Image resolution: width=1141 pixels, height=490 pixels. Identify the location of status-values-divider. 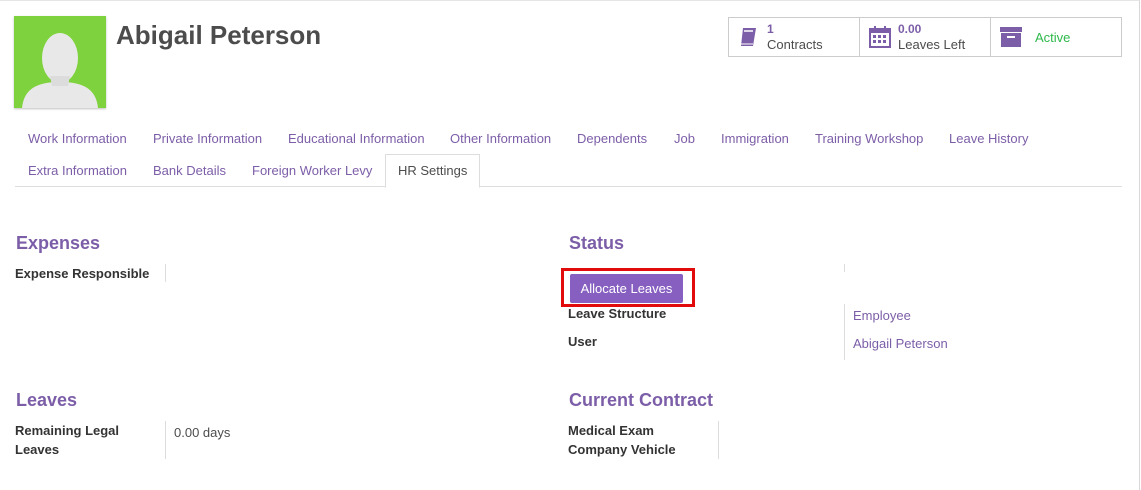
(844, 332).